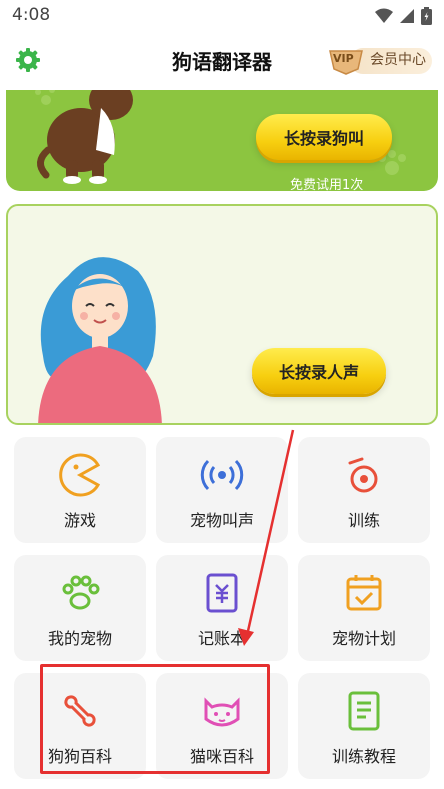 This screenshot has height=789, width=444. What do you see at coordinates (324, 137) in the screenshot?
I see `record-dog-button: 长按录狗叫` at bounding box center [324, 137].